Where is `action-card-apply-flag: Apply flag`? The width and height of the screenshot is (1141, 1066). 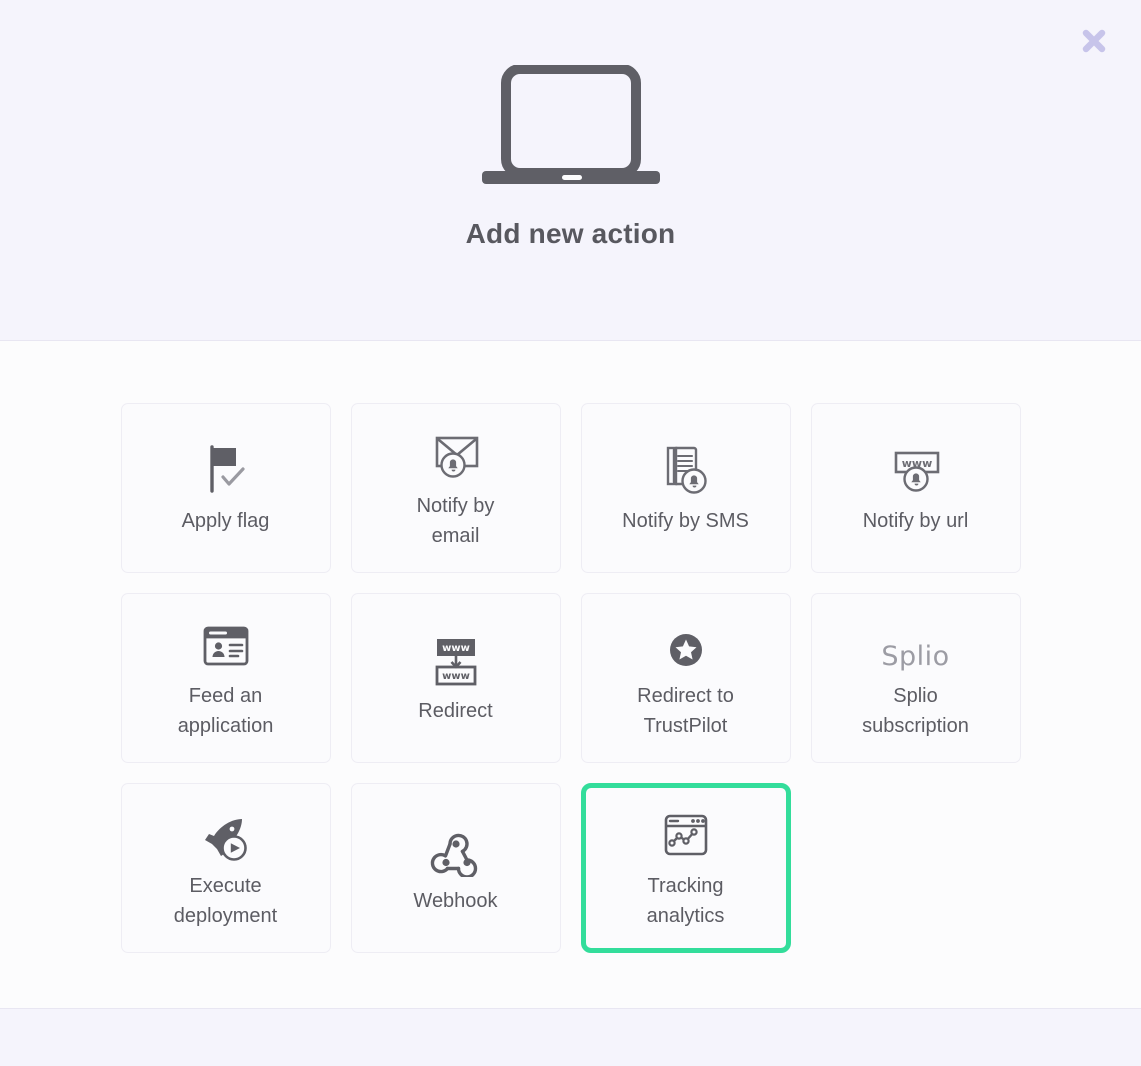
action-card-apply-flag: Apply flag is located at coordinates (225, 488).